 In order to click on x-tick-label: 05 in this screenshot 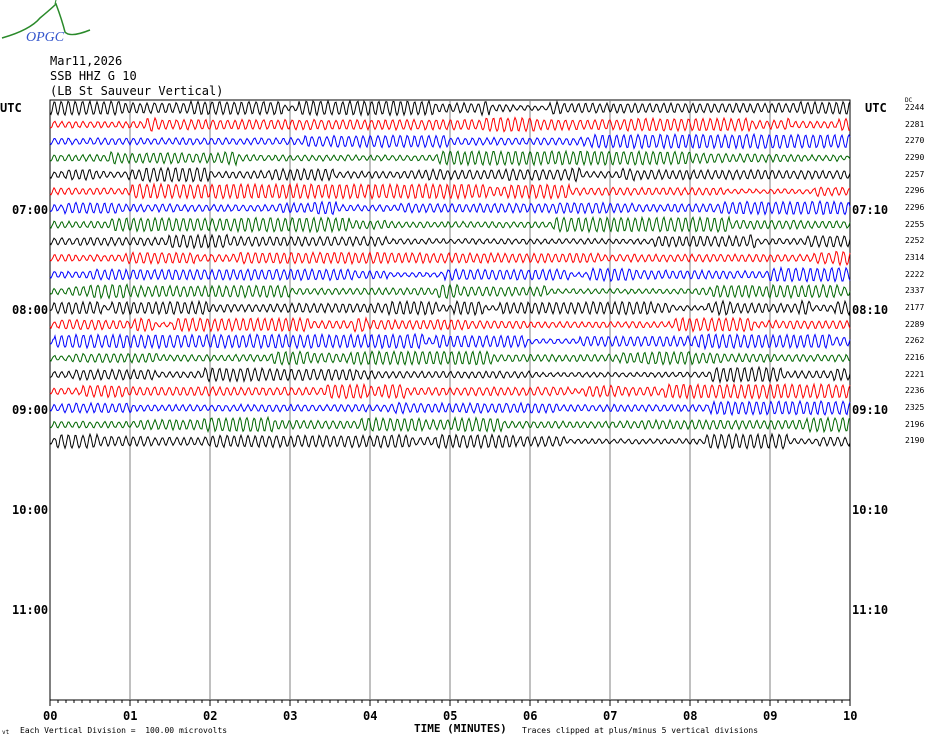, I will do `click(450, 716)`.